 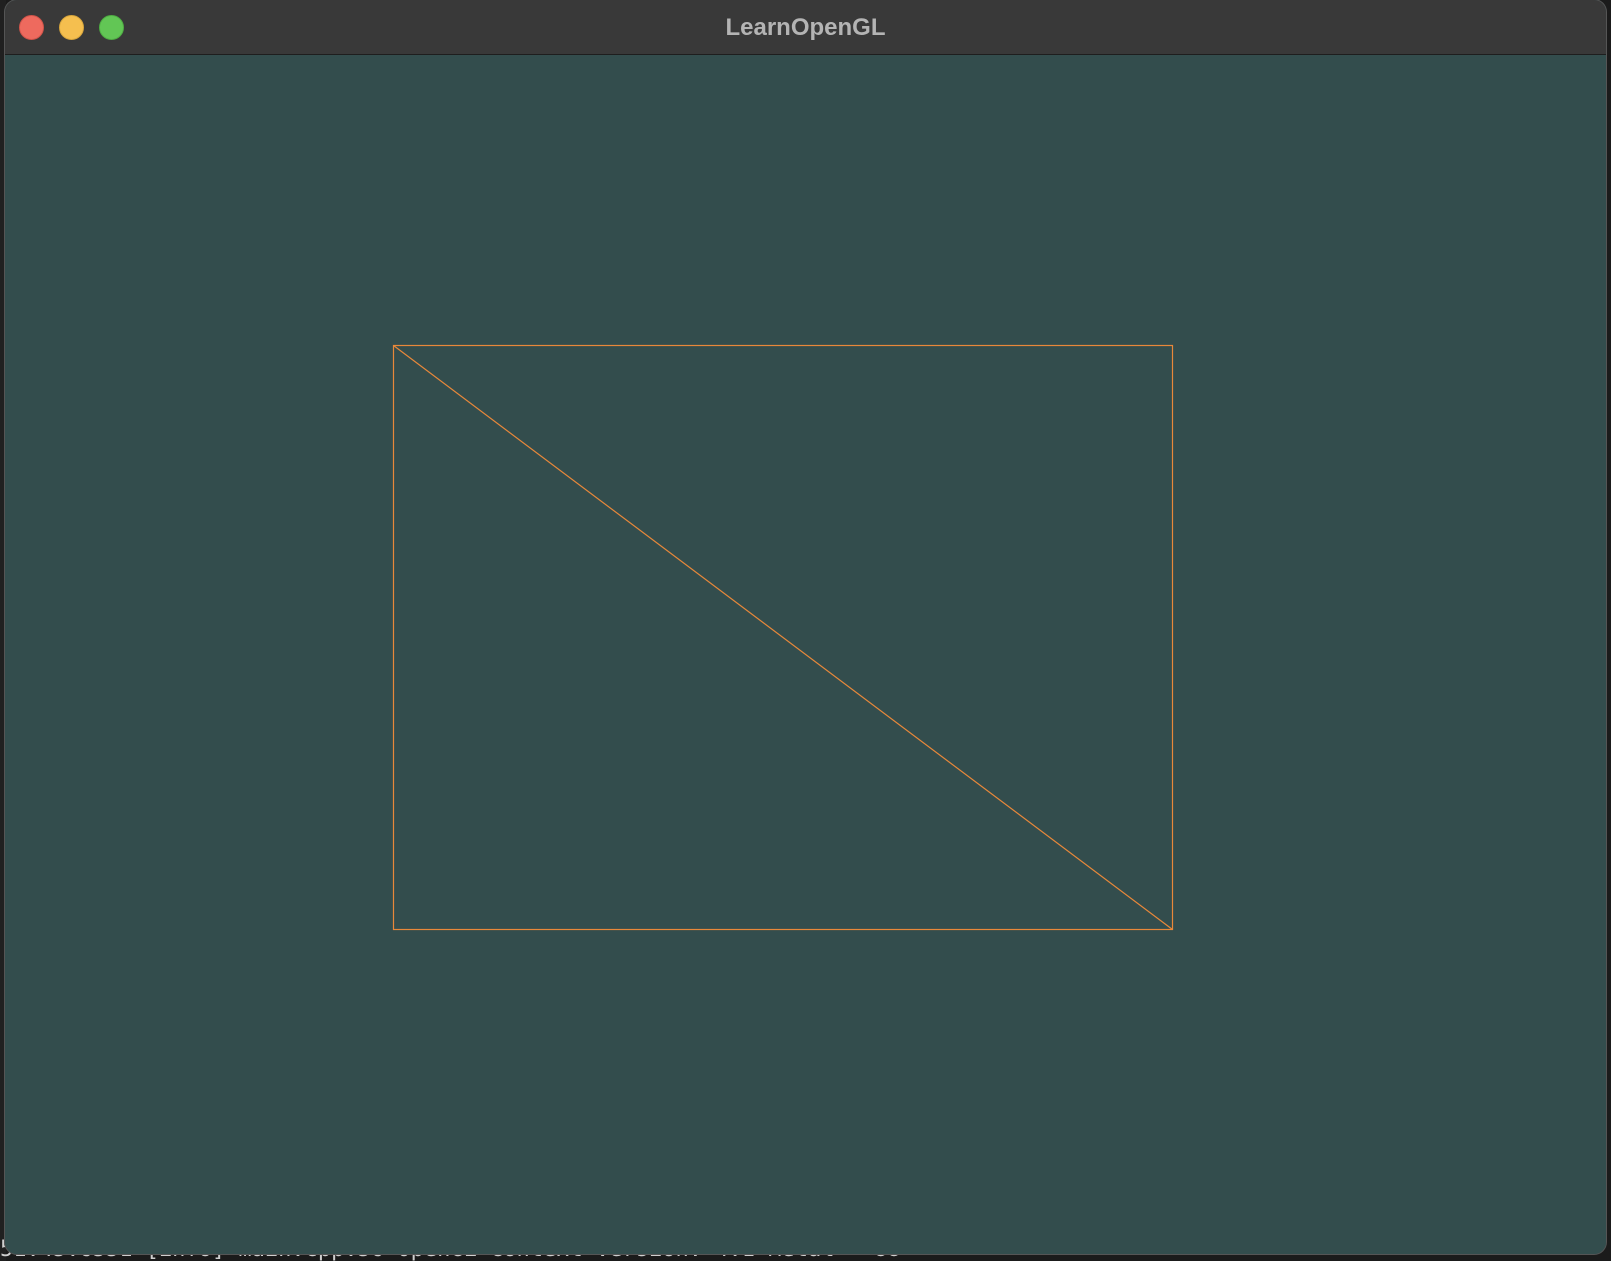 I want to click on window-titlebar: LearnOpenGL, so click(x=805, y=27).